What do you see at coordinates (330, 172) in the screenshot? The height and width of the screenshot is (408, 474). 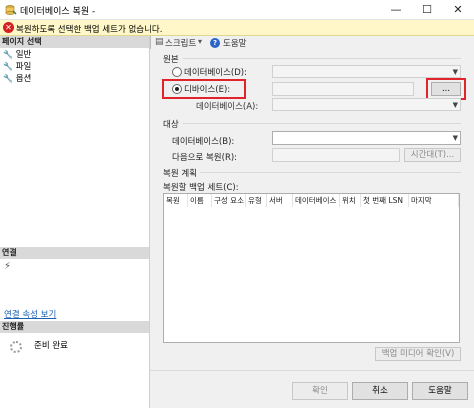 I see `restore-plan-divider` at bounding box center [330, 172].